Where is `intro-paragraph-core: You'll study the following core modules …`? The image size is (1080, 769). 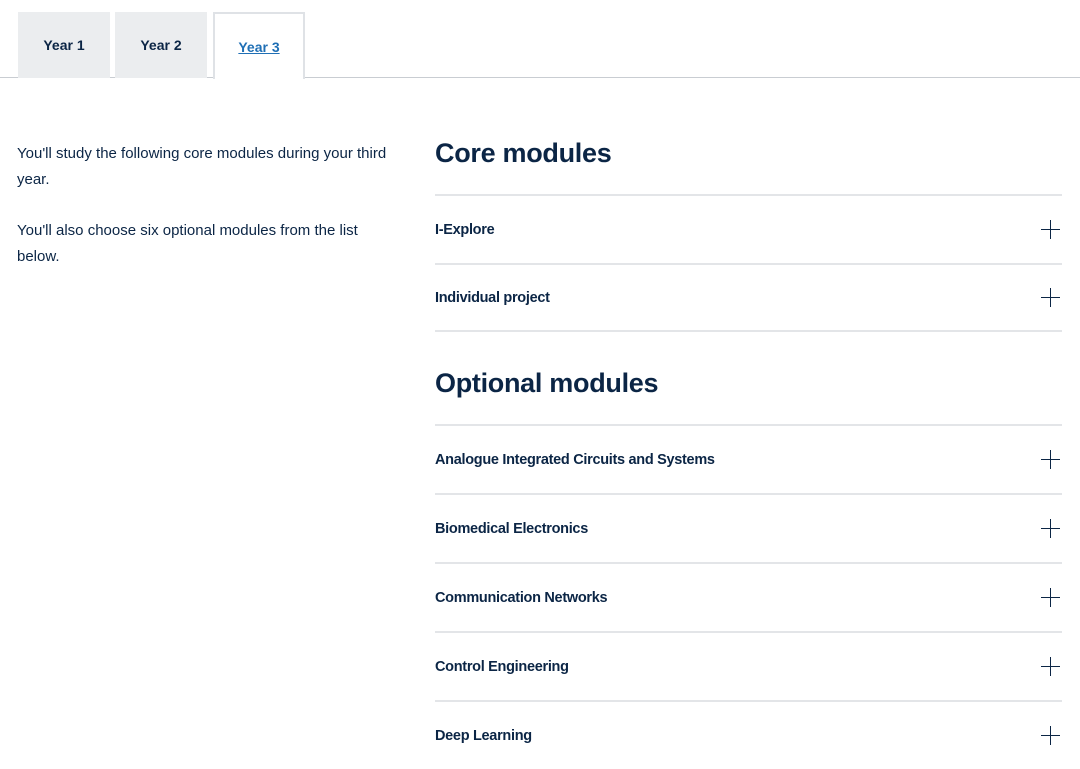 intro-paragraph-core: You'll study the following core modules … is located at coordinates (202, 166).